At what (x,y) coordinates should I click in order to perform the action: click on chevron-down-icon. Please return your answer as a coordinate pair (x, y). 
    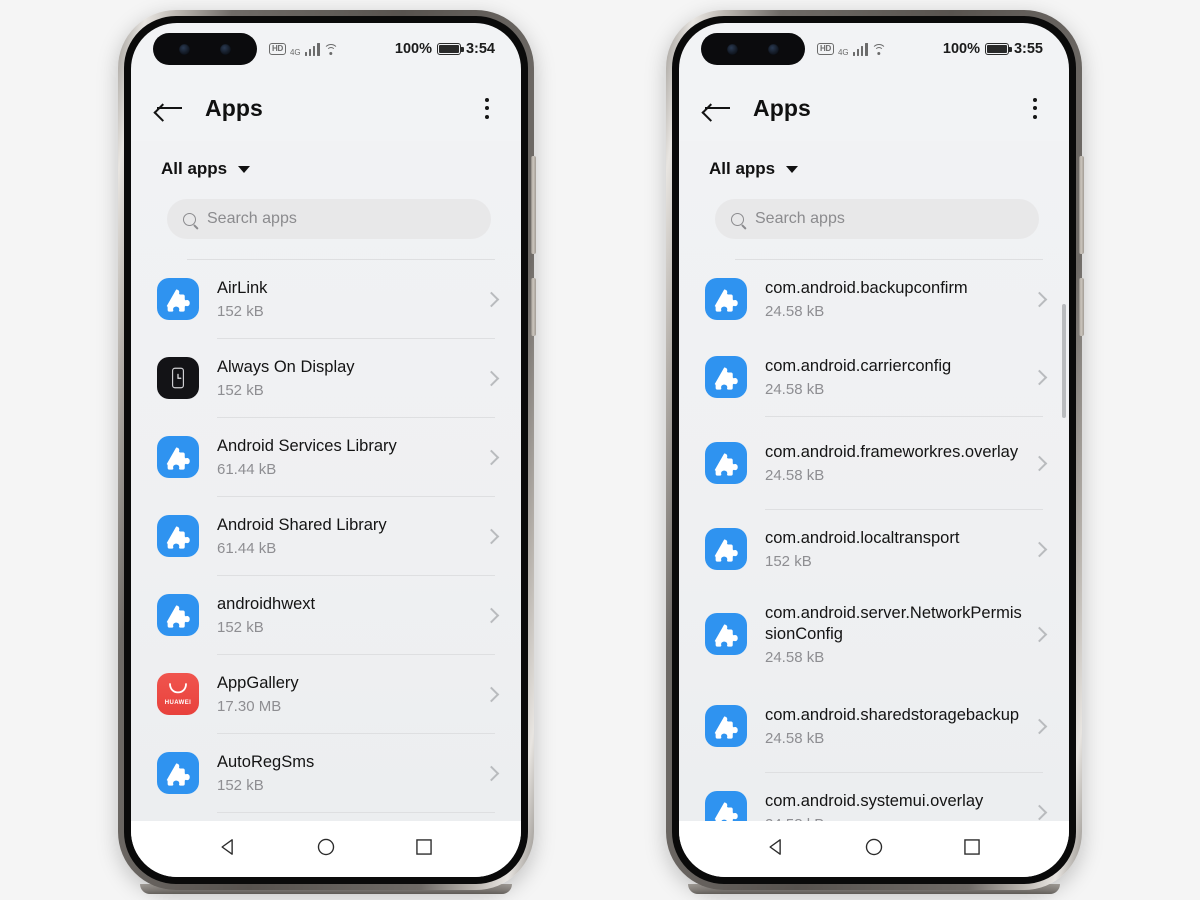
    Looking at the image, I should click on (244, 169).